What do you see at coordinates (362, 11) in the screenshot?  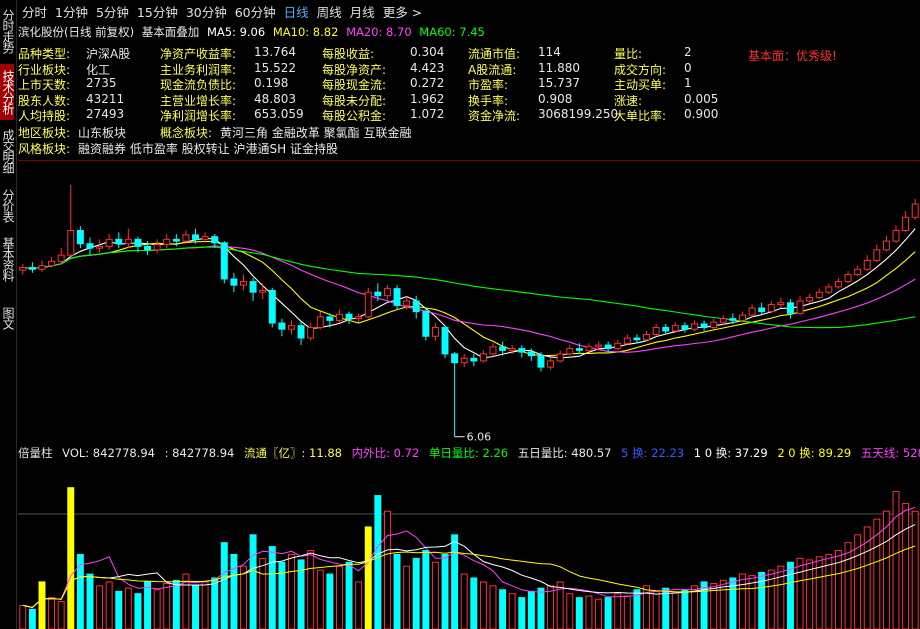 I see `period-tab-monthly: 月线` at bounding box center [362, 11].